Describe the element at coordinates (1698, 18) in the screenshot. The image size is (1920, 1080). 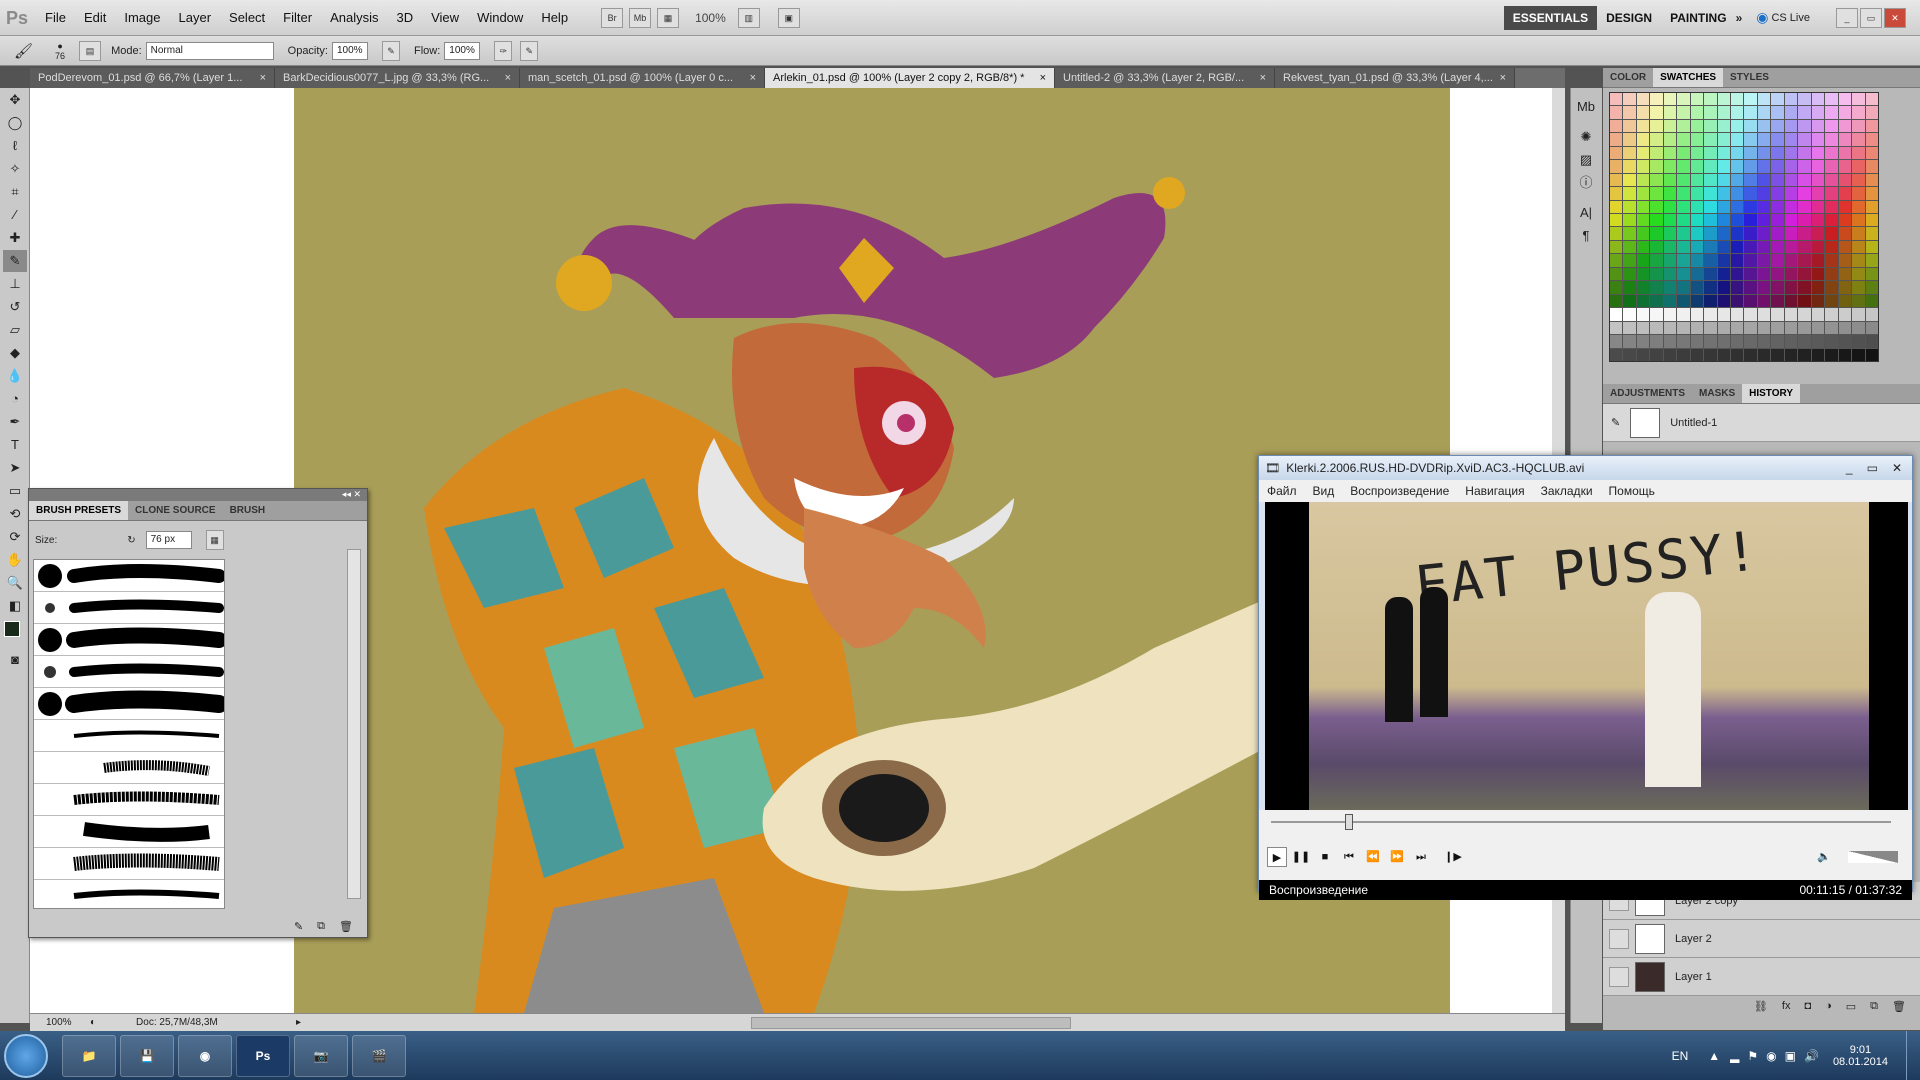
I see `workspace-painting: PAINTING` at that location.